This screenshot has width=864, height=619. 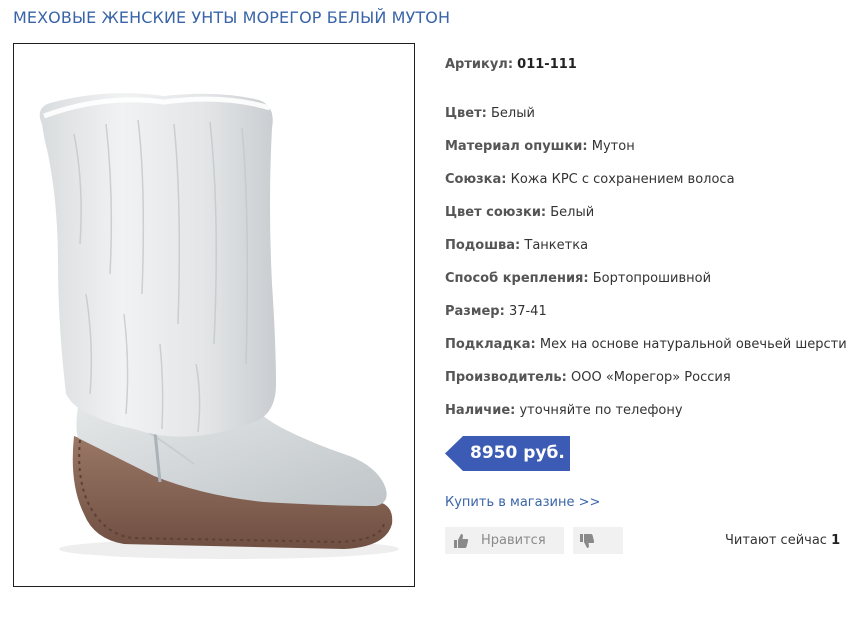 What do you see at coordinates (513, 540) in the screenshot?
I see `like-label: Нравится` at bounding box center [513, 540].